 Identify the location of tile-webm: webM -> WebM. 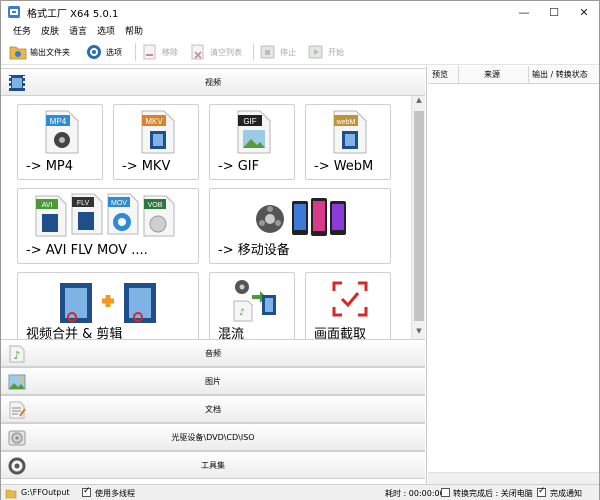
(348, 142).